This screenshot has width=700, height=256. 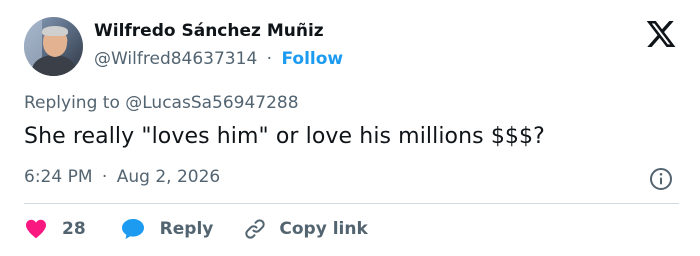 I want to click on avatar-hair, so click(x=55, y=31).